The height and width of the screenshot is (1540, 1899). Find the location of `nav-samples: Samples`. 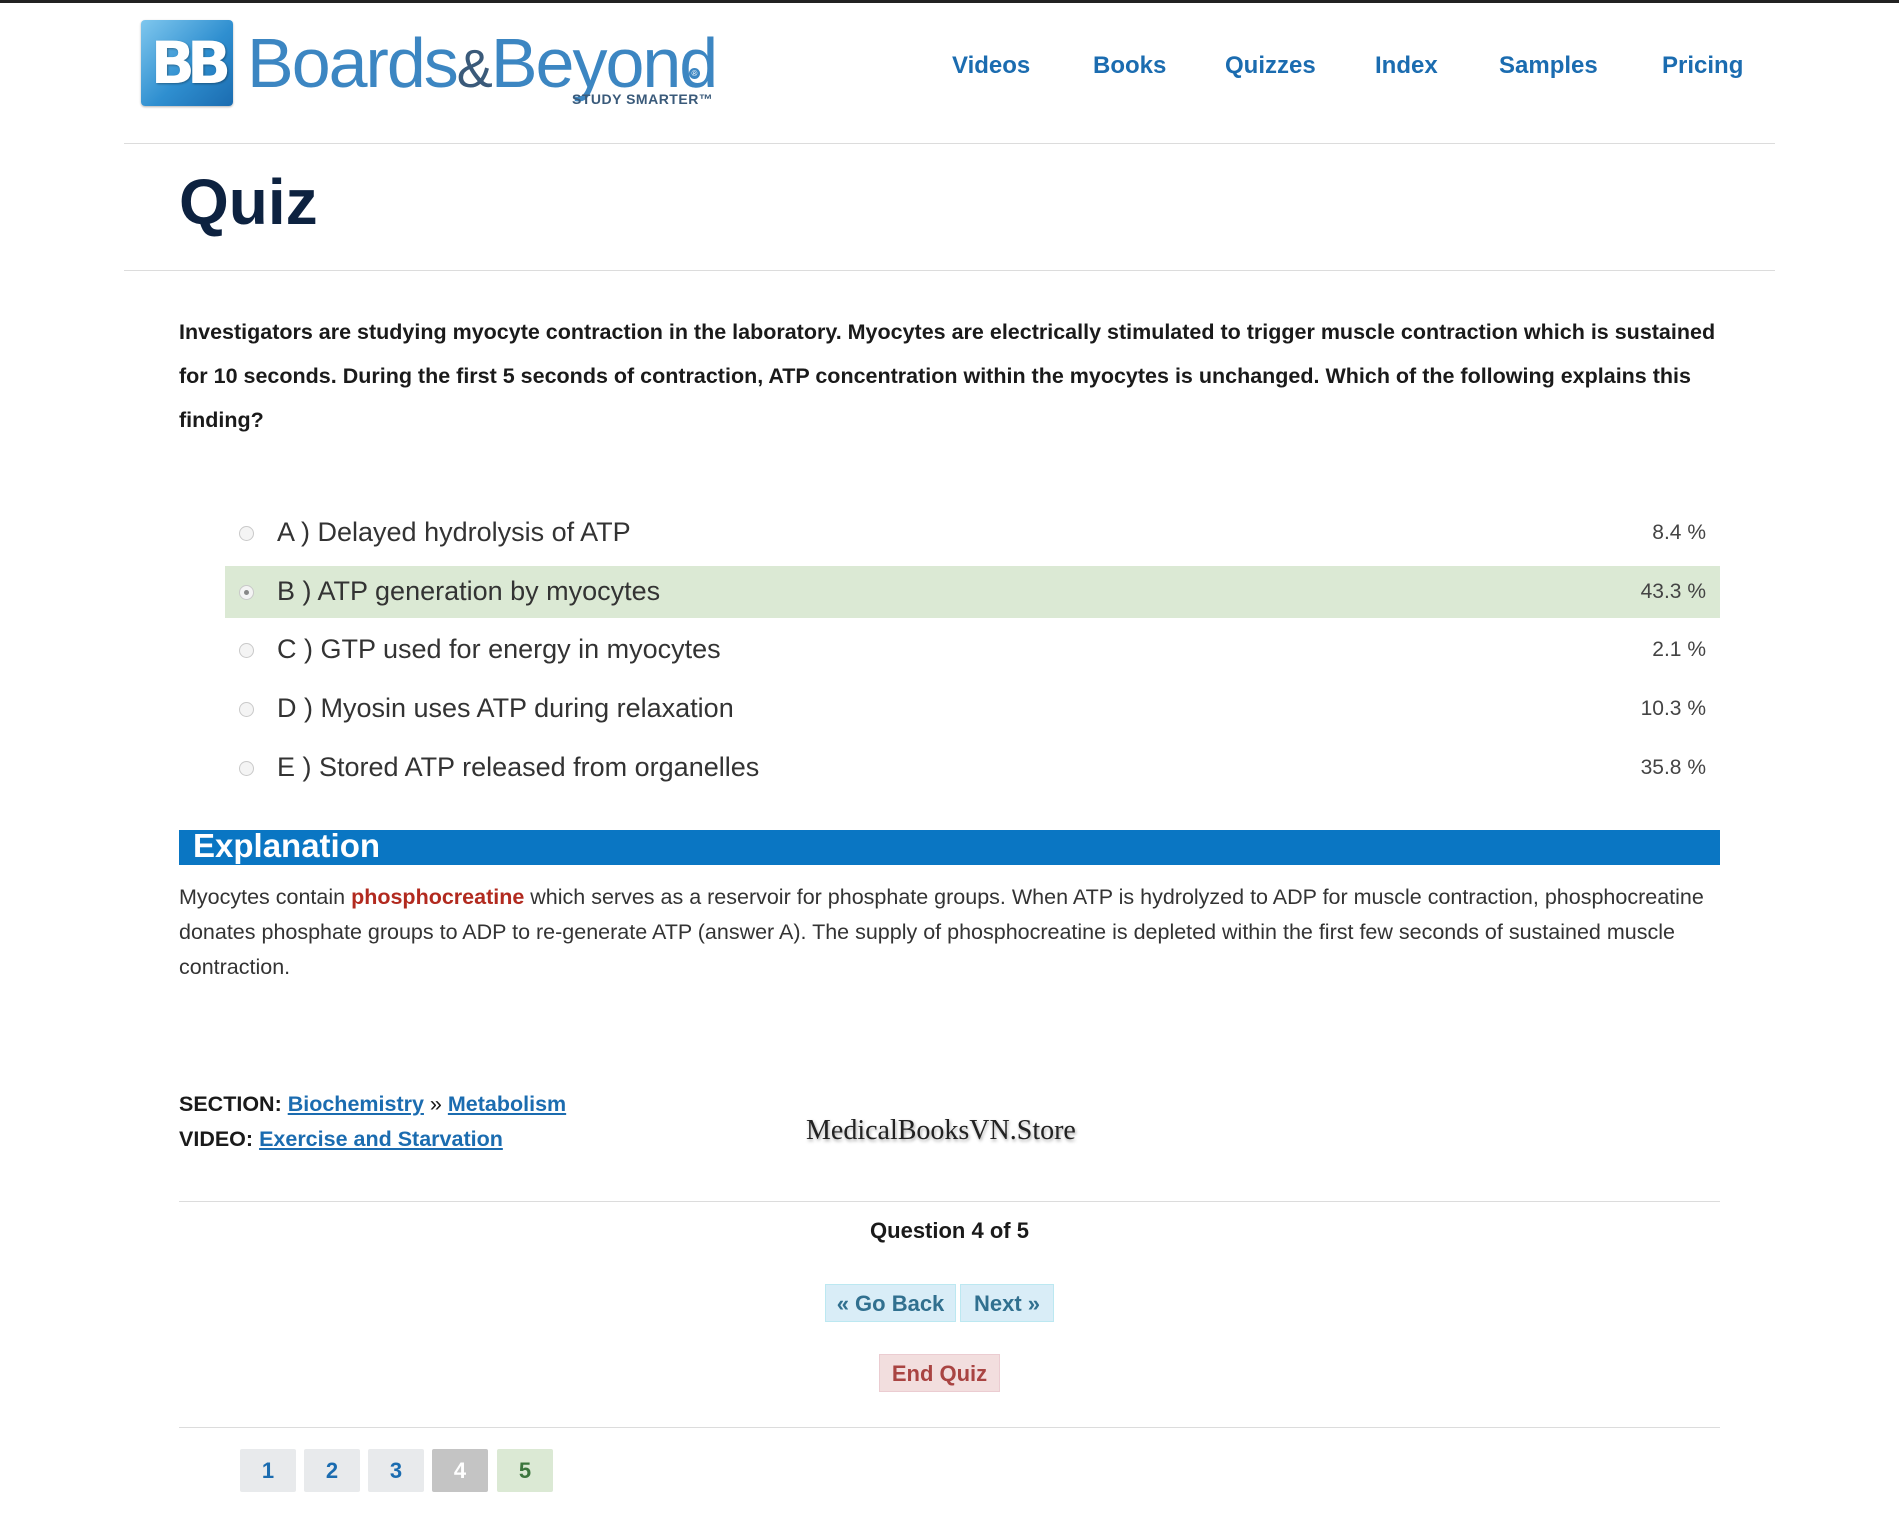

nav-samples: Samples is located at coordinates (1548, 66).